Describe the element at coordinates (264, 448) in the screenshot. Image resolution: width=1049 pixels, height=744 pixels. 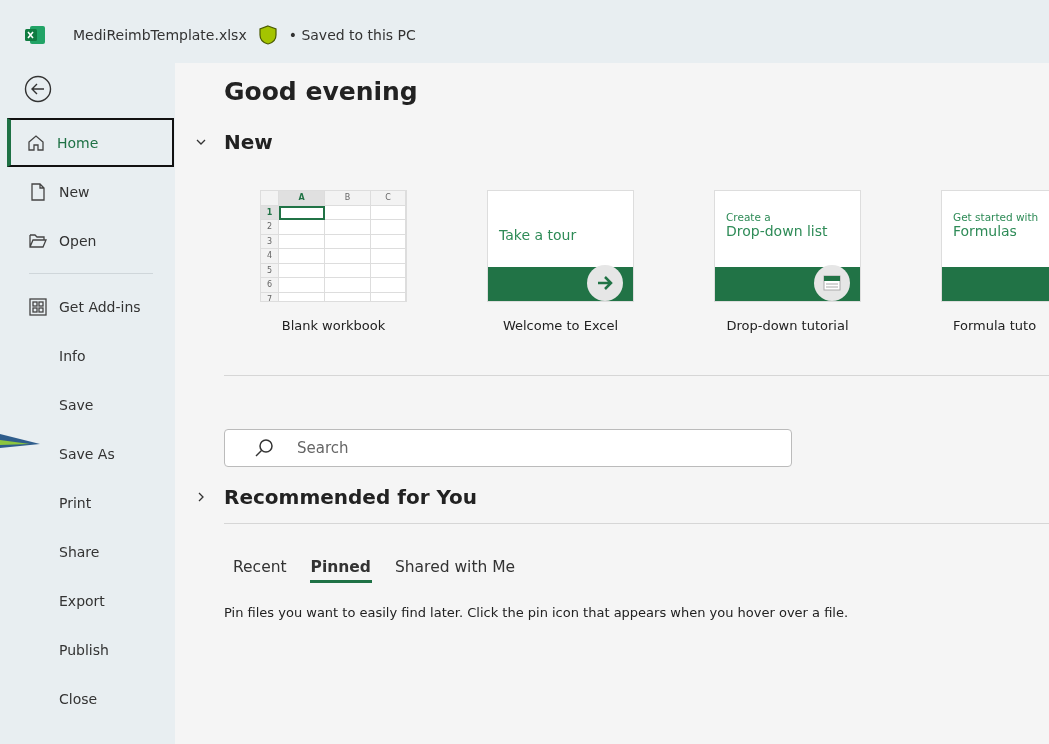
I see `search-icon` at that location.